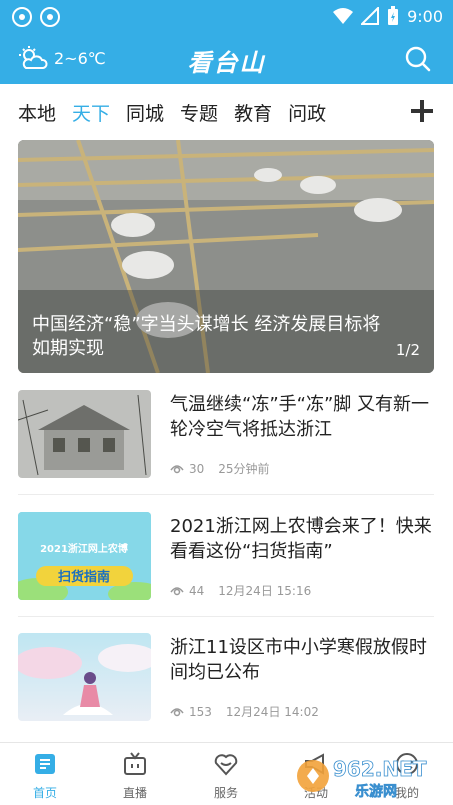 The width and height of the screenshot is (453, 805). Describe the element at coordinates (407, 350) in the screenshot. I see `banner-pager: 1/2` at that location.